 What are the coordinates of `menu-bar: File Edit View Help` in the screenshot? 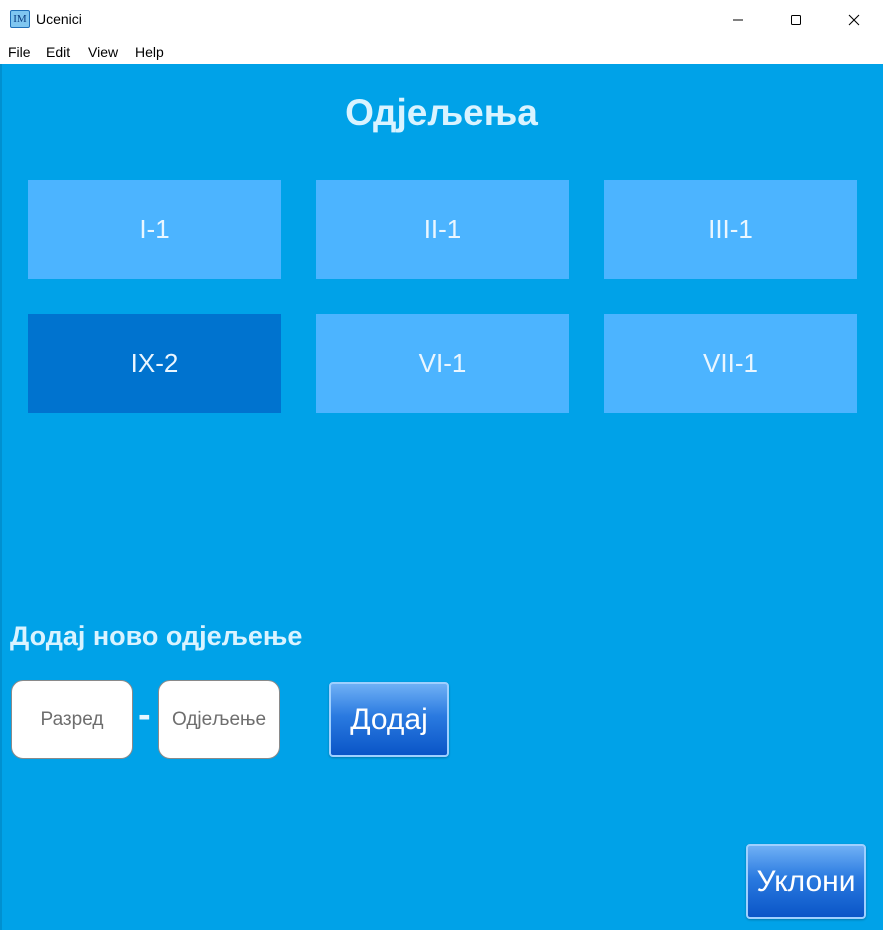 It's located at (441, 52).